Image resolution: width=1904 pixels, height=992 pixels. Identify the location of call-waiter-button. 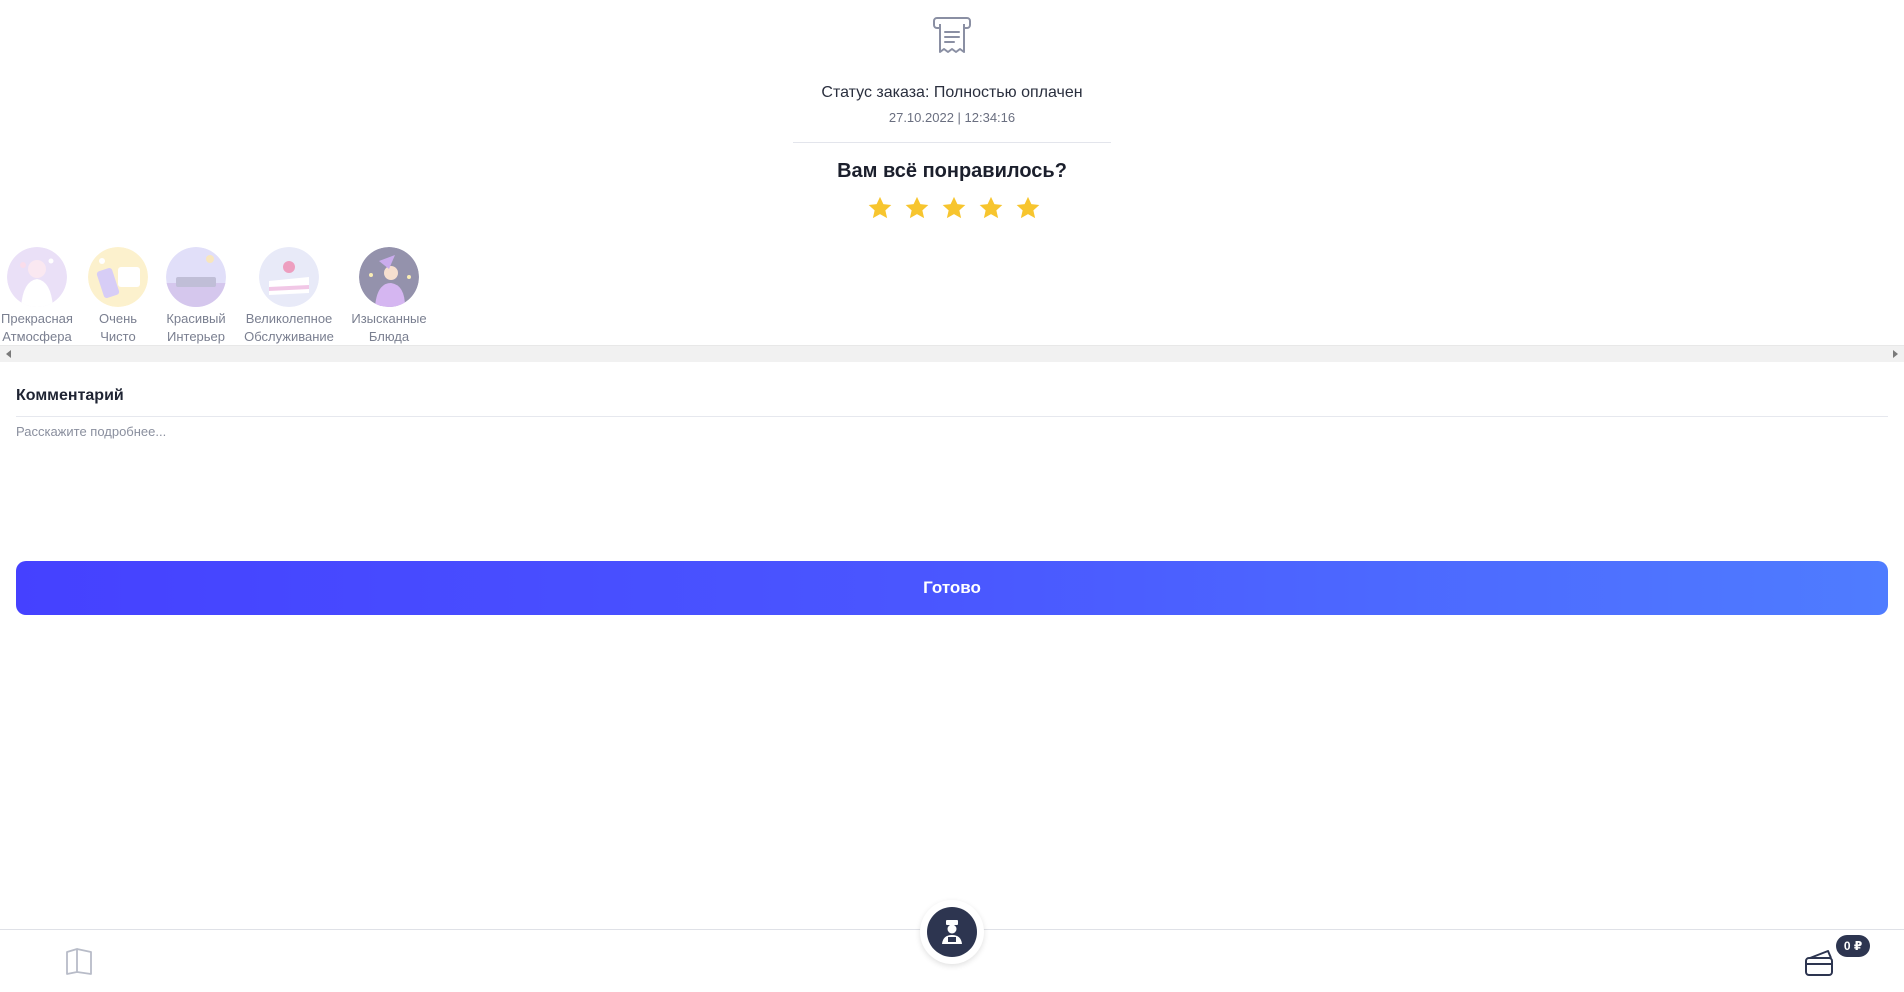
(952, 932).